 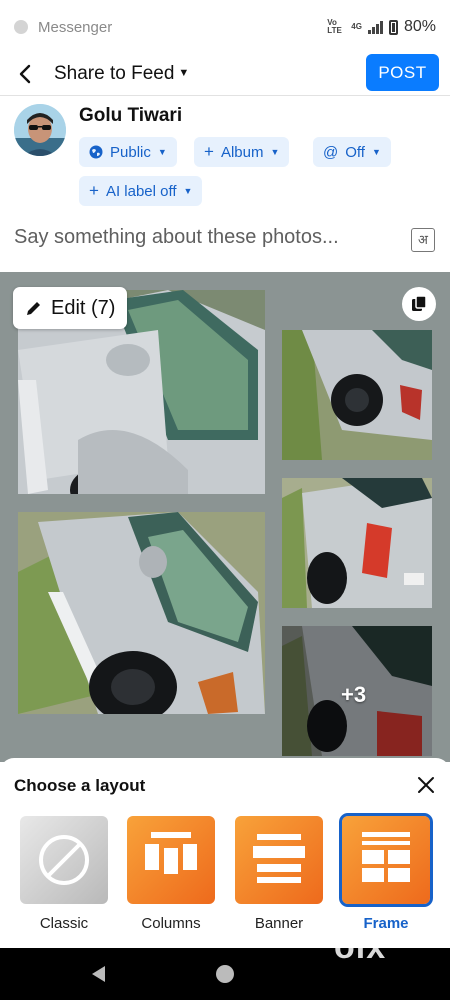 I want to click on threads-icon: @, so click(x=331, y=152).